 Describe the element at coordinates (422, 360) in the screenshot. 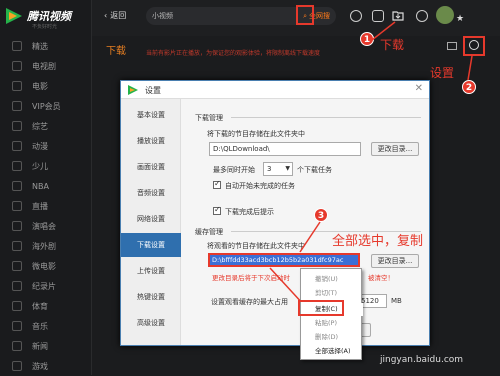

I see `watermark: jingyan.baidu.com` at that location.